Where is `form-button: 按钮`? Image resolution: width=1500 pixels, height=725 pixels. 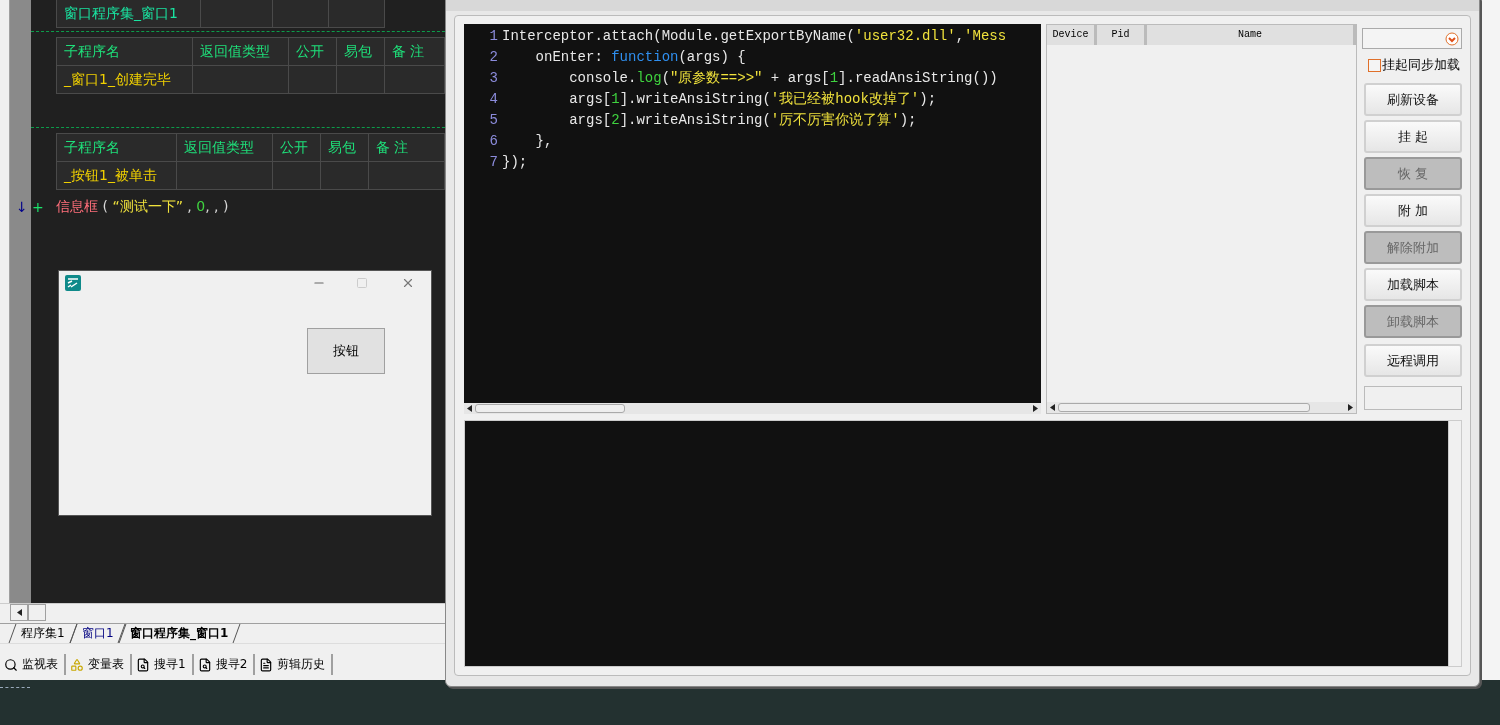
form-button: 按钮 is located at coordinates (346, 351).